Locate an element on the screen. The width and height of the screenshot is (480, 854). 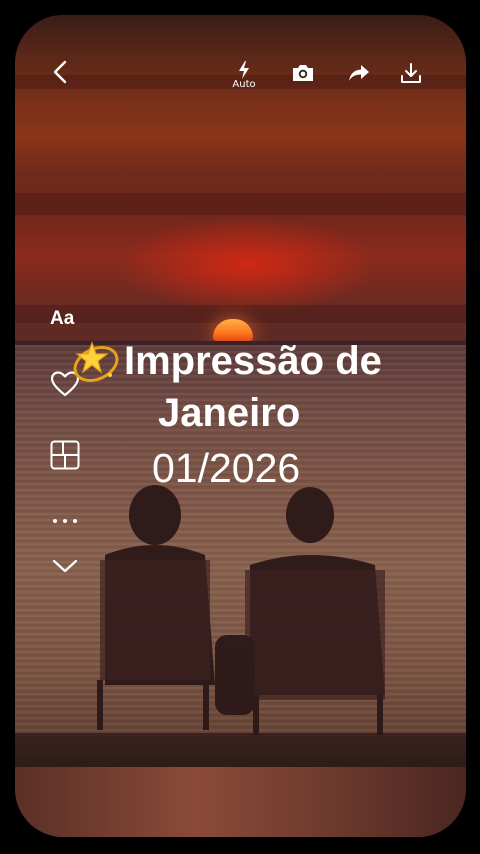
flash-button: Auto is located at coordinates (244, 75).